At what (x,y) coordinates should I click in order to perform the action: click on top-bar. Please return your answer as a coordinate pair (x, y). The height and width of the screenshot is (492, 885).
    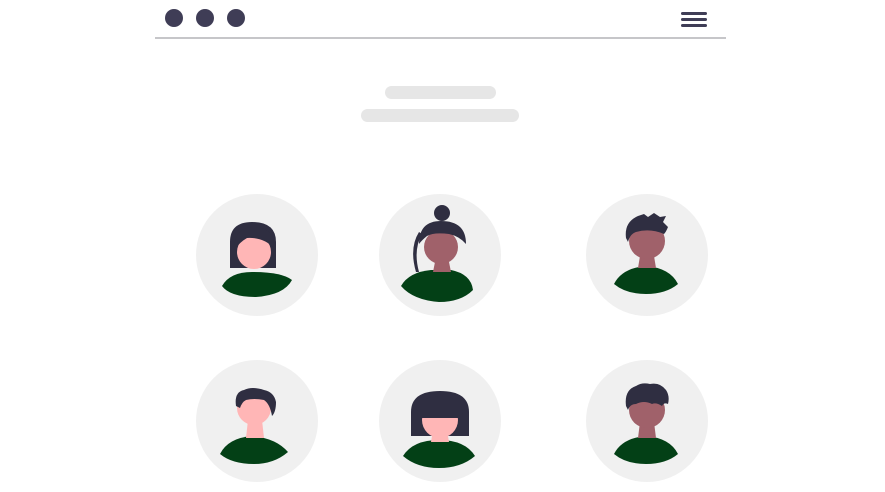
    Looking at the image, I should click on (440, 19).